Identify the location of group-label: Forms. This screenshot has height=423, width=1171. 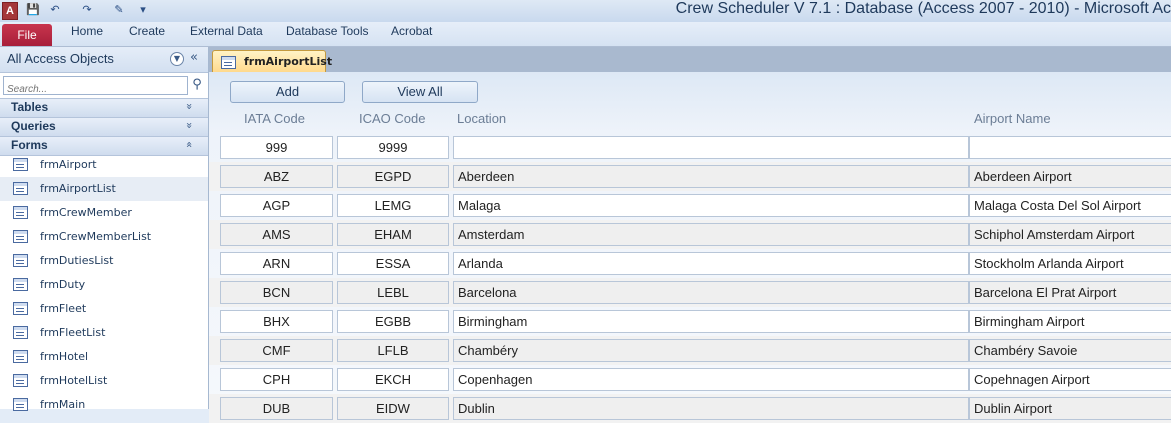
(29, 145).